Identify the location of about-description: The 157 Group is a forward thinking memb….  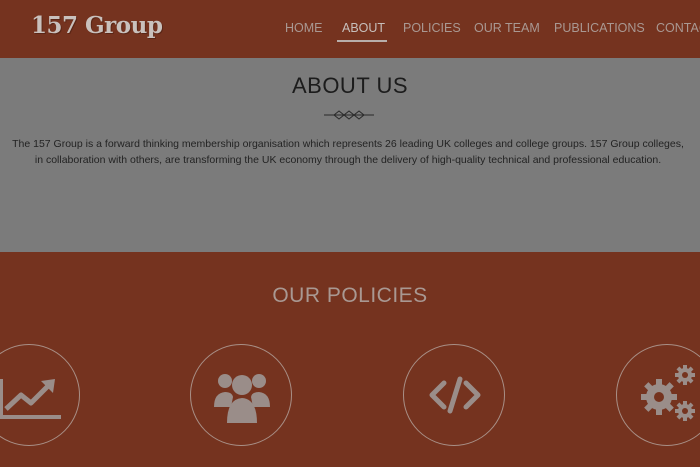
(350, 152).